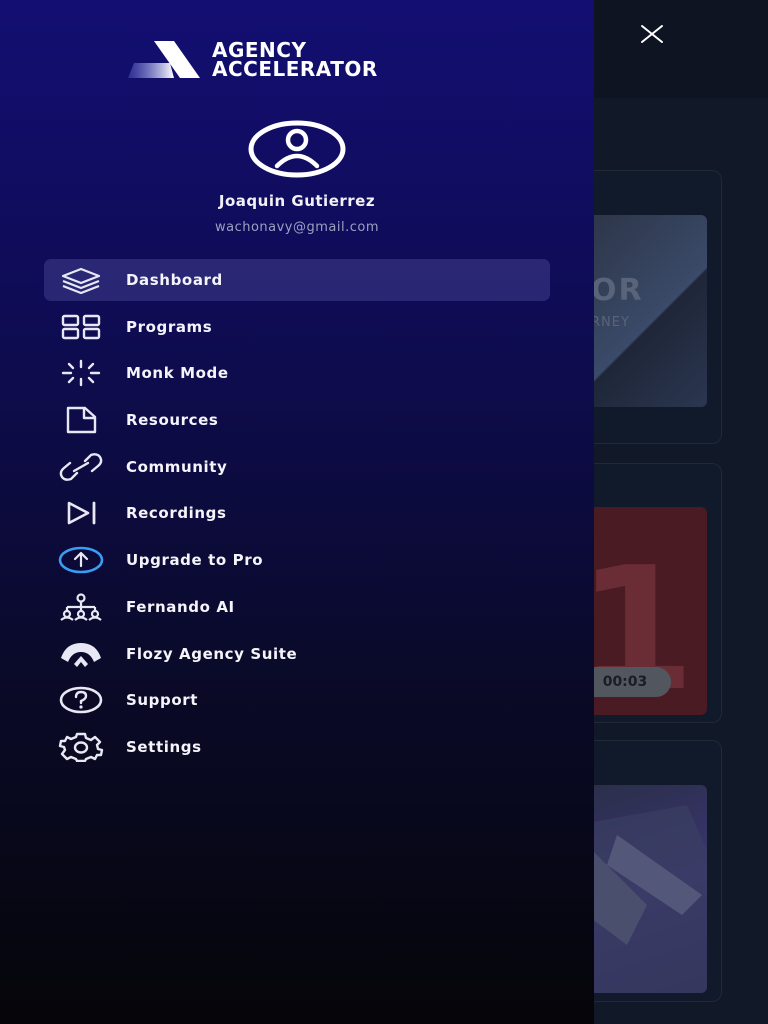 This screenshot has height=1024, width=768. What do you see at coordinates (180, 606) in the screenshot?
I see `menu-item-label: Fernando AI` at bounding box center [180, 606].